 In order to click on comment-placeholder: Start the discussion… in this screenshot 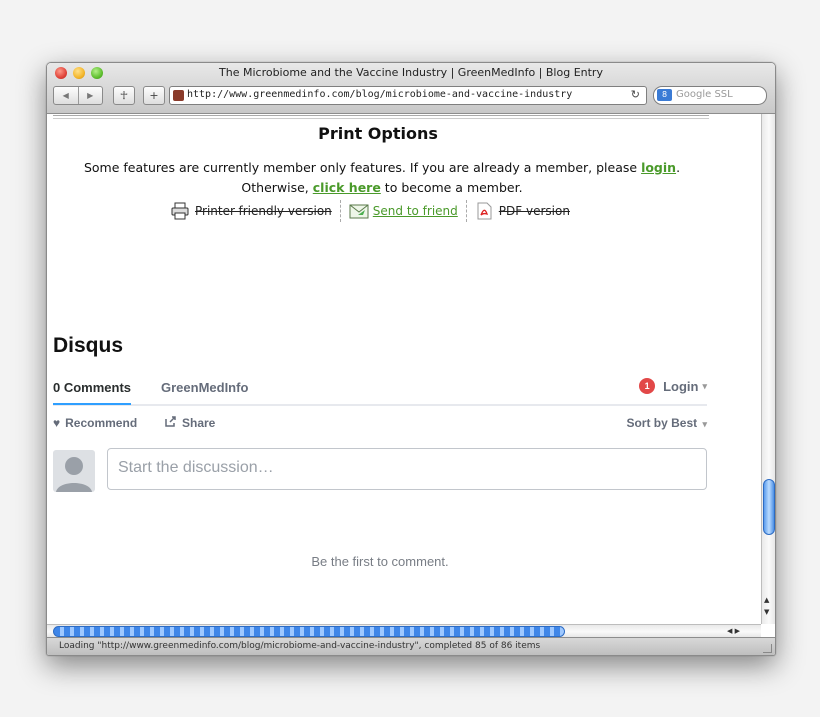, I will do `click(196, 467)`.